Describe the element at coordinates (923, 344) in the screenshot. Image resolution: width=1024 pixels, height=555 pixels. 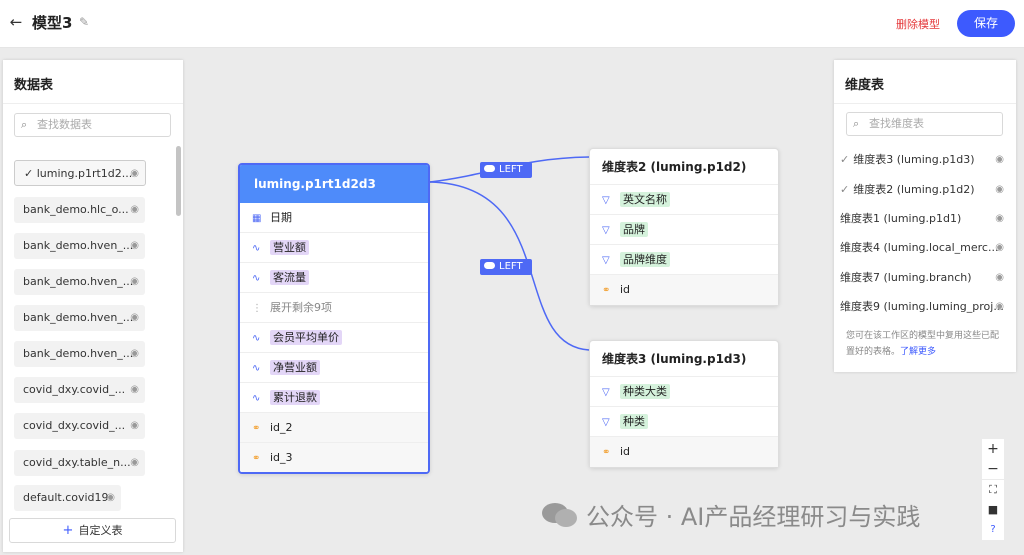
I see `reuse-note: 您可在该工作区的模型中复用这些已配置好的表格。了解更多` at that location.